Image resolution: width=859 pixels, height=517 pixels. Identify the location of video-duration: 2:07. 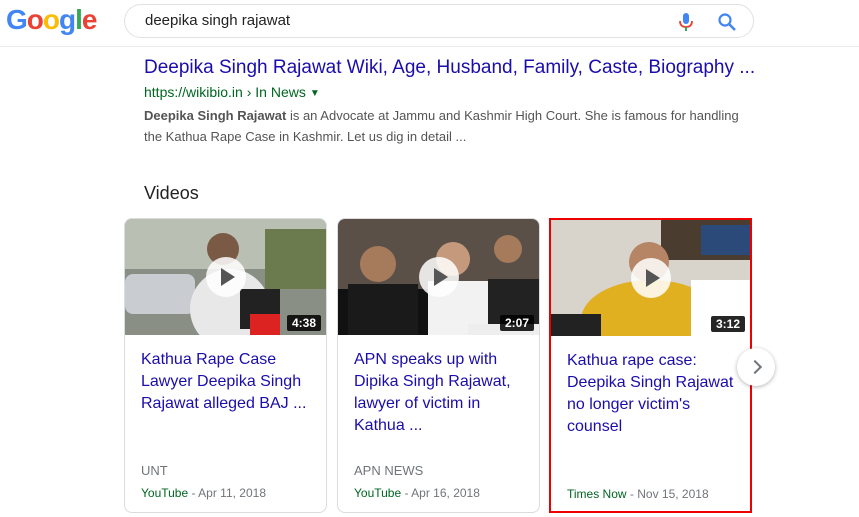
(516, 323).